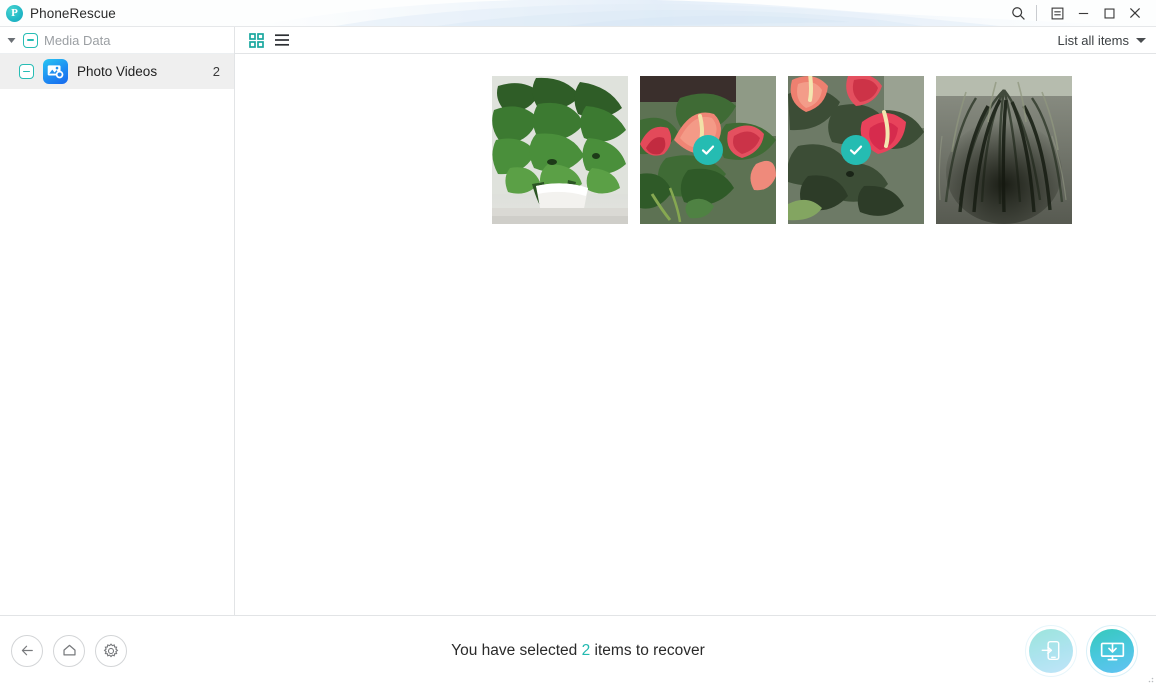 Image resolution: width=1156 pixels, height=685 pixels. What do you see at coordinates (1083, 13) in the screenshot?
I see `minimize-icon` at bounding box center [1083, 13].